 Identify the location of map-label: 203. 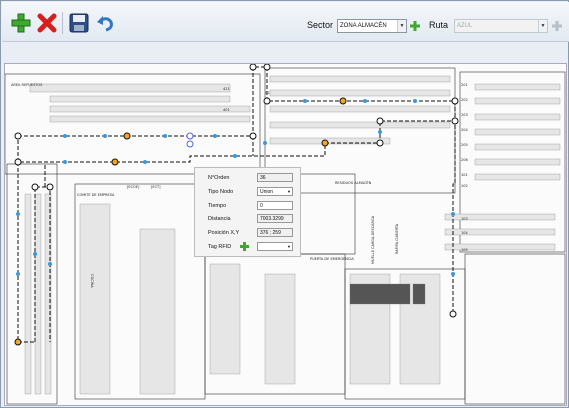
(464, 115).